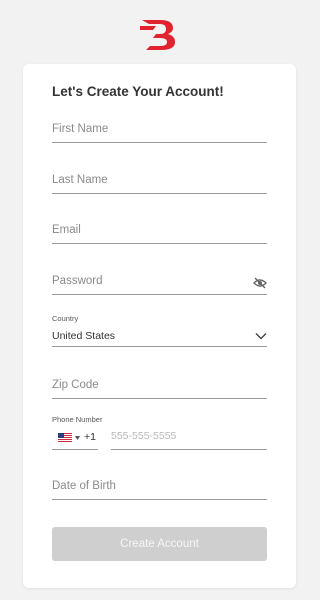 This screenshot has height=600, width=320. I want to click on email-placeholder: Email, so click(66, 230).